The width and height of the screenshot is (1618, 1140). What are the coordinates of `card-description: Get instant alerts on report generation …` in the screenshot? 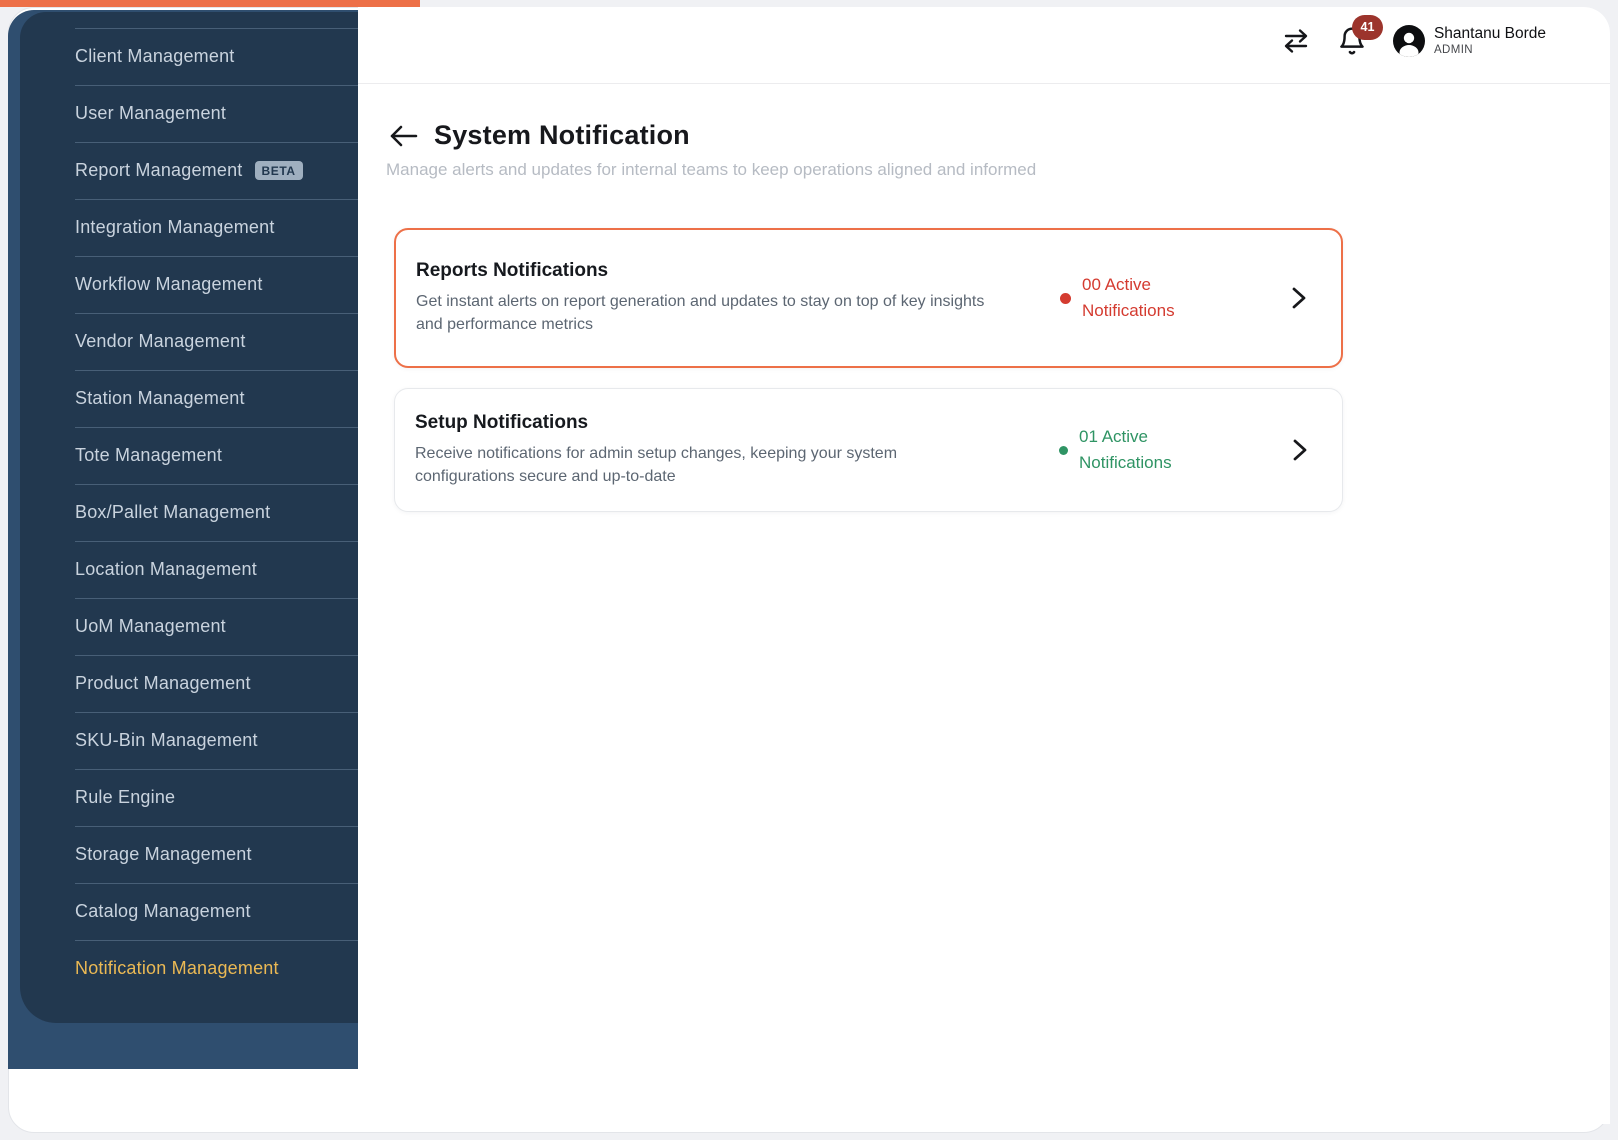 It's located at (700, 312).